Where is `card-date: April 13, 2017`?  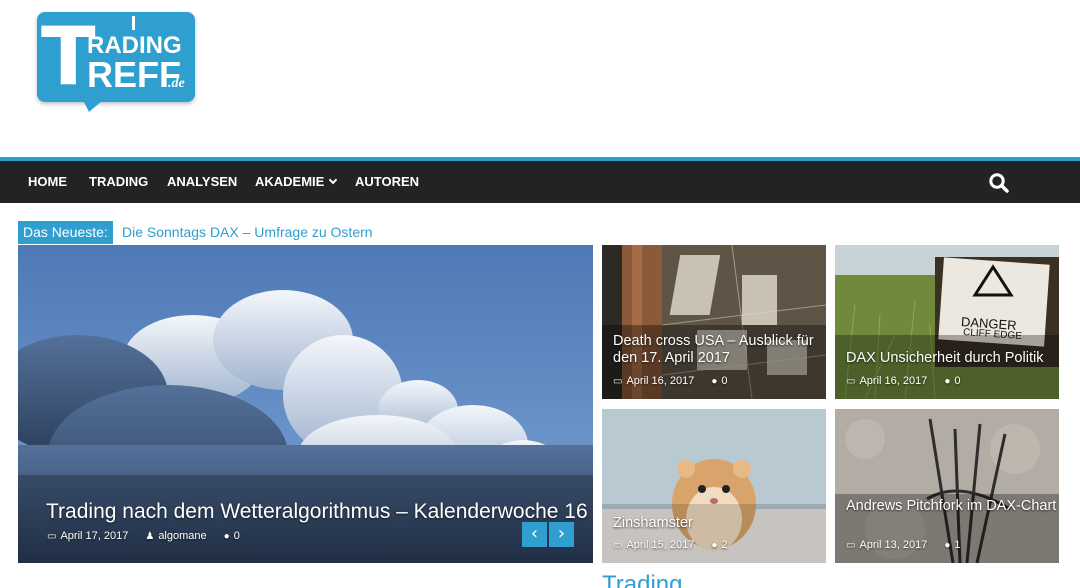 card-date: April 13, 2017 is located at coordinates (893, 545).